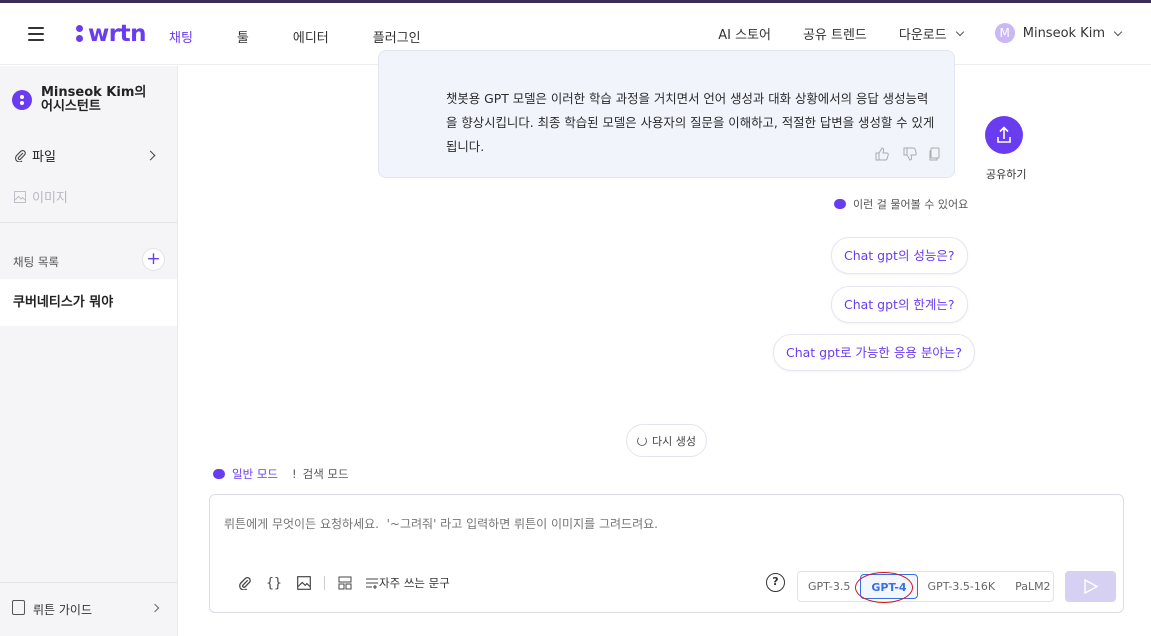 Image resolution: width=1151 pixels, height=636 pixels. I want to click on share-icon, so click(1004, 134).